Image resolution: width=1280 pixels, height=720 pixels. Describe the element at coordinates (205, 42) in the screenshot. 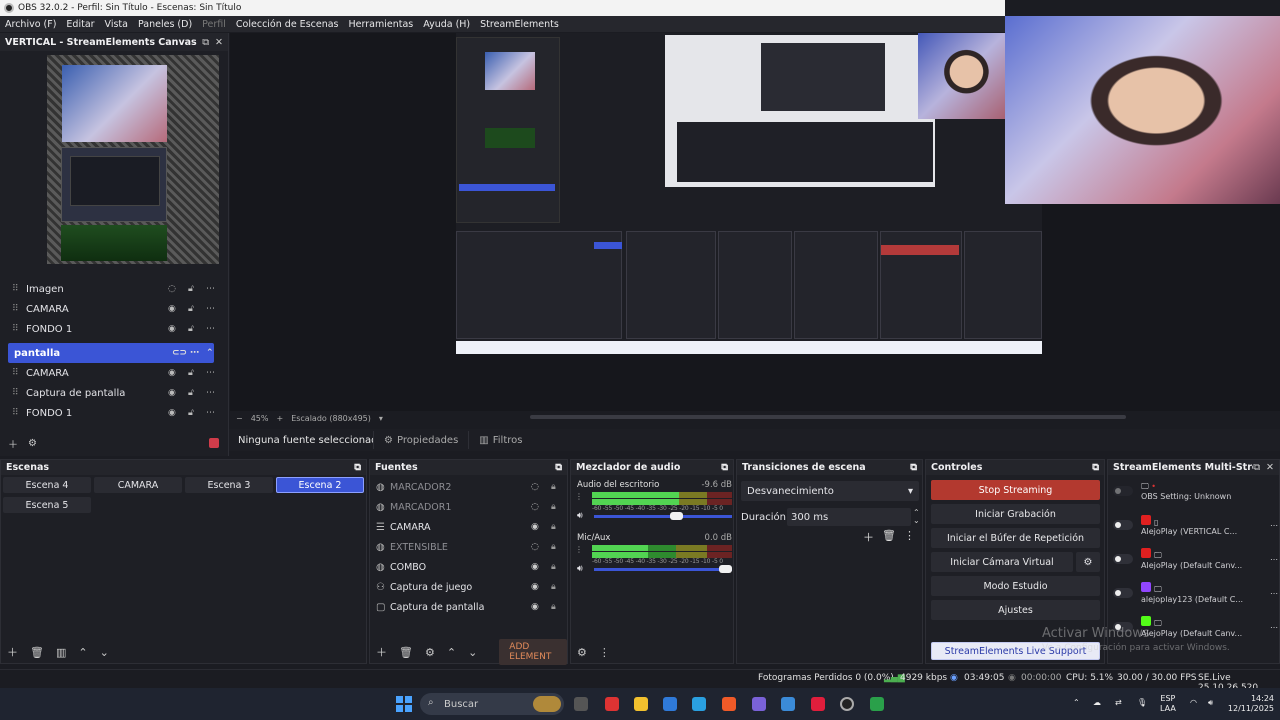

I see `float-icon: ⧉` at that location.